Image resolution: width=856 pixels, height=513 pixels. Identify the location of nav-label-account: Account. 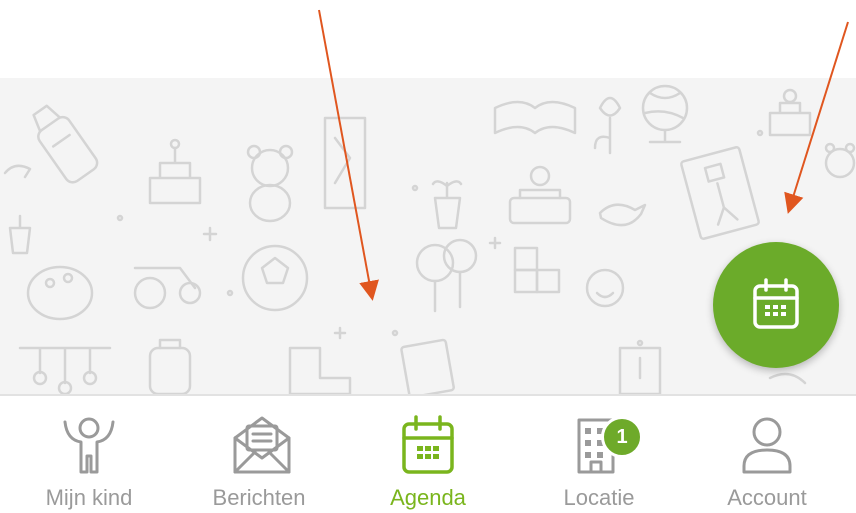
(767, 497).